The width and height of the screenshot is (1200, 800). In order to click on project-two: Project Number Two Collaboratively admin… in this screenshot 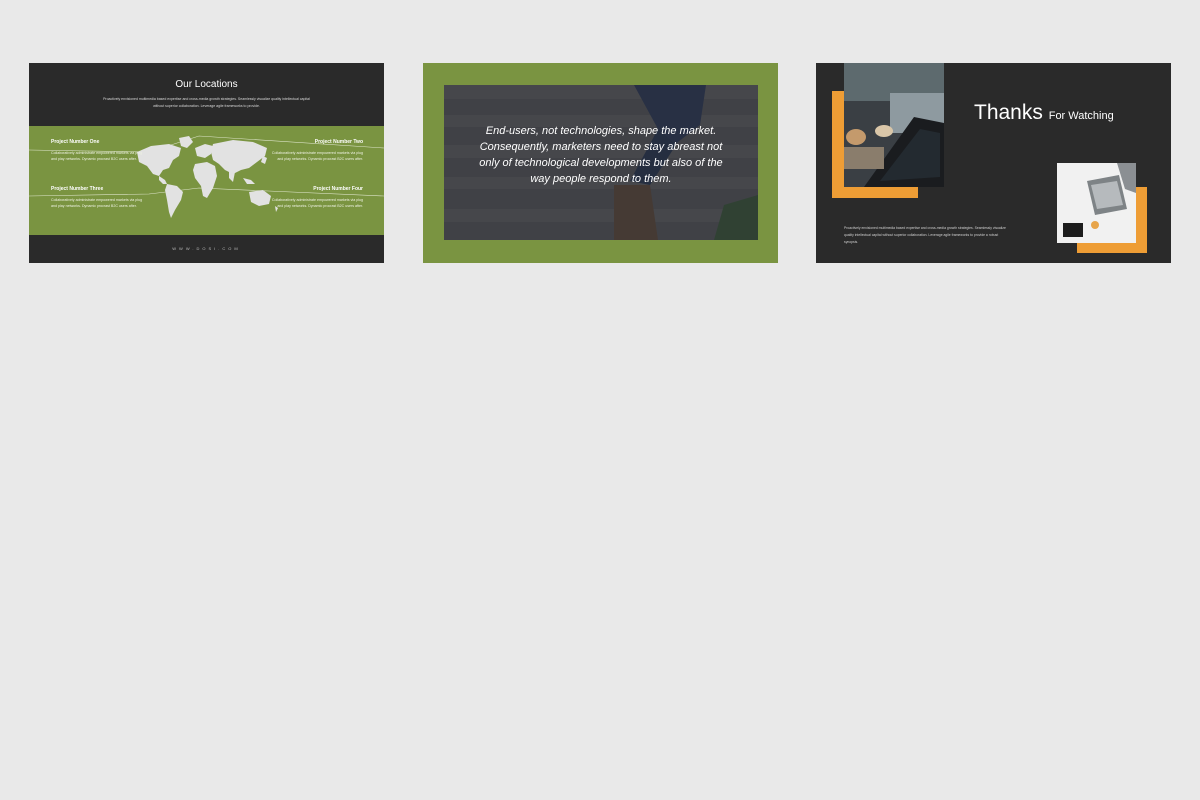, I will do `click(315, 150)`.